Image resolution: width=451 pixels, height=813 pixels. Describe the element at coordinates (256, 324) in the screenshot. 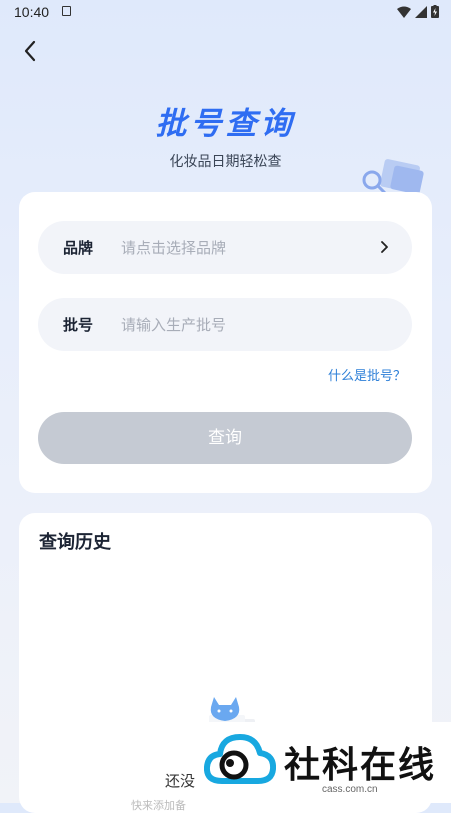

I see `batch-input` at that location.